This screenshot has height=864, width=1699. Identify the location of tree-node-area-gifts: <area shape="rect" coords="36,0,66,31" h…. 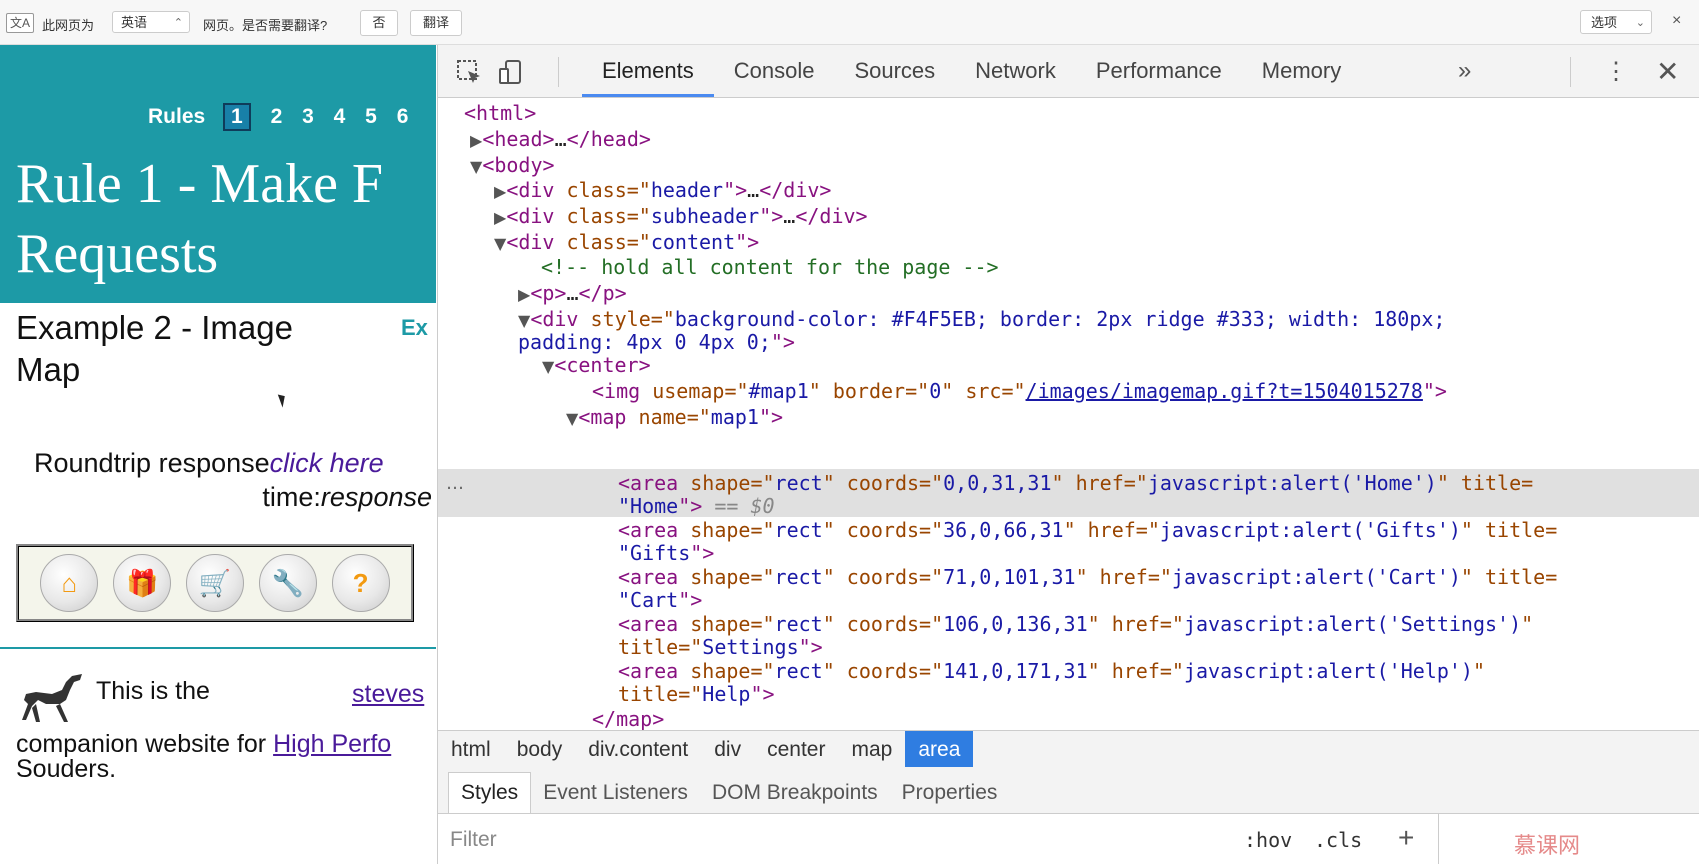
(1087, 530).